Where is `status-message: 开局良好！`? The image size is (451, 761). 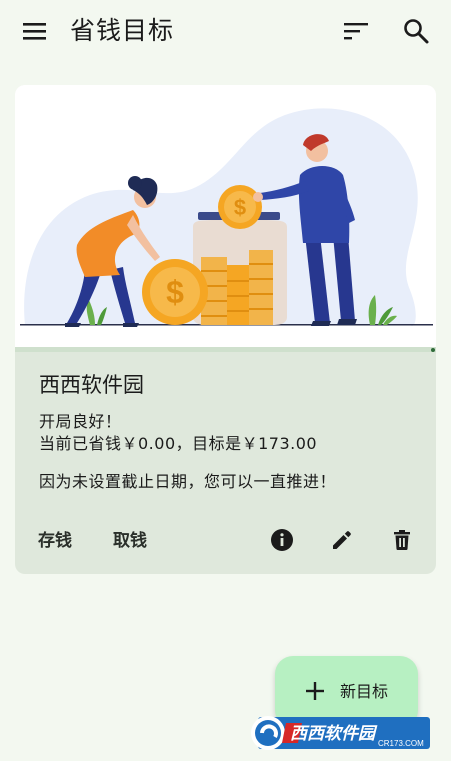 status-message: 开局良好！ is located at coordinates (80, 421).